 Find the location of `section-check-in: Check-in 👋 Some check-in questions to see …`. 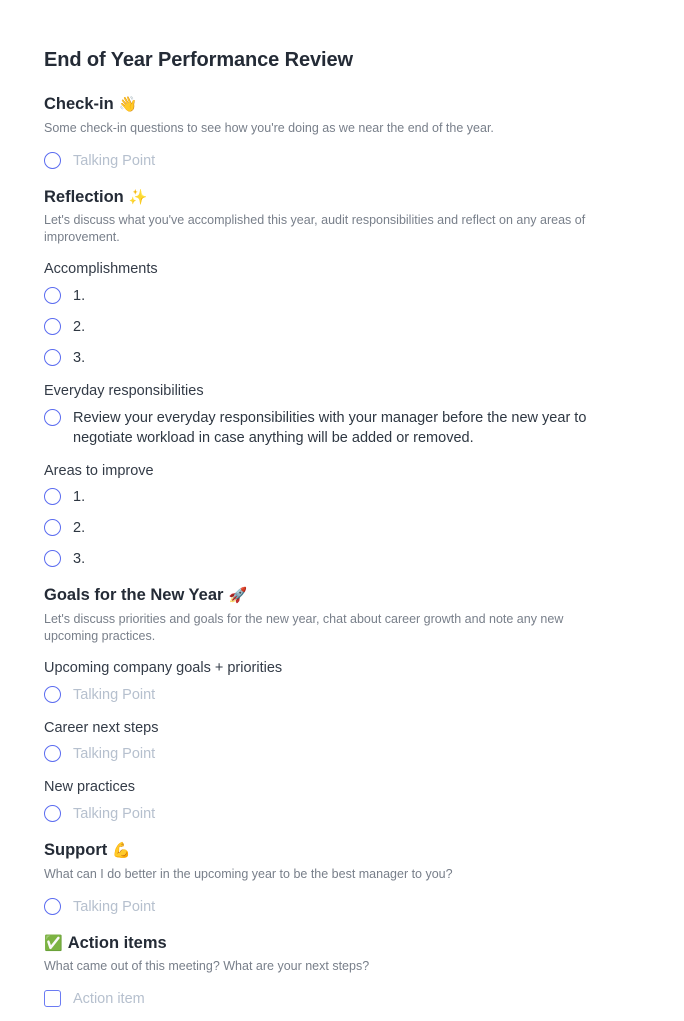

section-check-in: Check-in 👋 Some check-in questions to see … is located at coordinates (342, 132).